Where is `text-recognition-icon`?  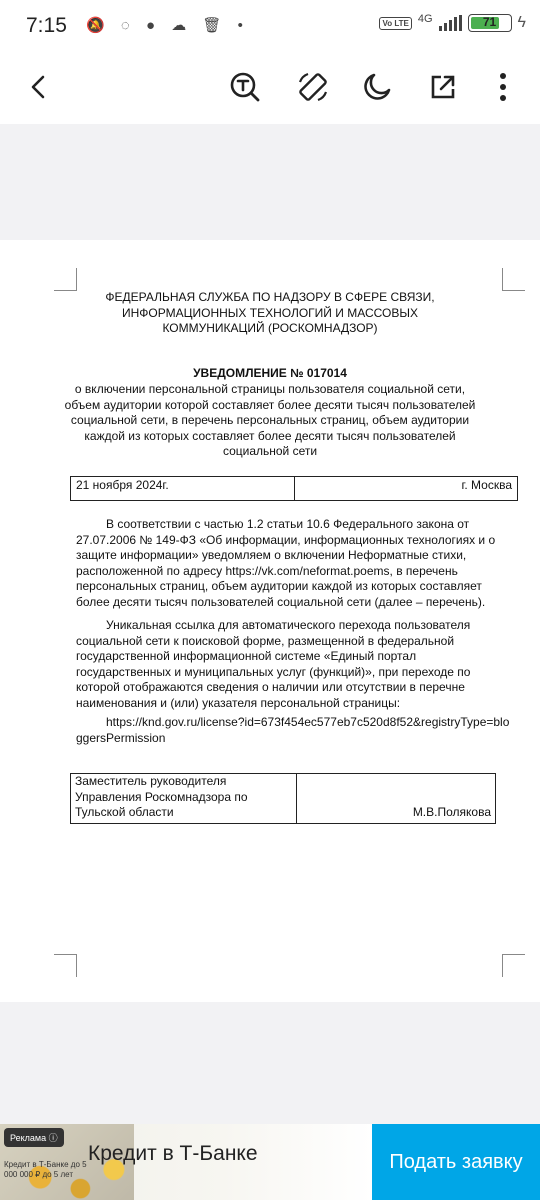 text-recognition-icon is located at coordinates (245, 87).